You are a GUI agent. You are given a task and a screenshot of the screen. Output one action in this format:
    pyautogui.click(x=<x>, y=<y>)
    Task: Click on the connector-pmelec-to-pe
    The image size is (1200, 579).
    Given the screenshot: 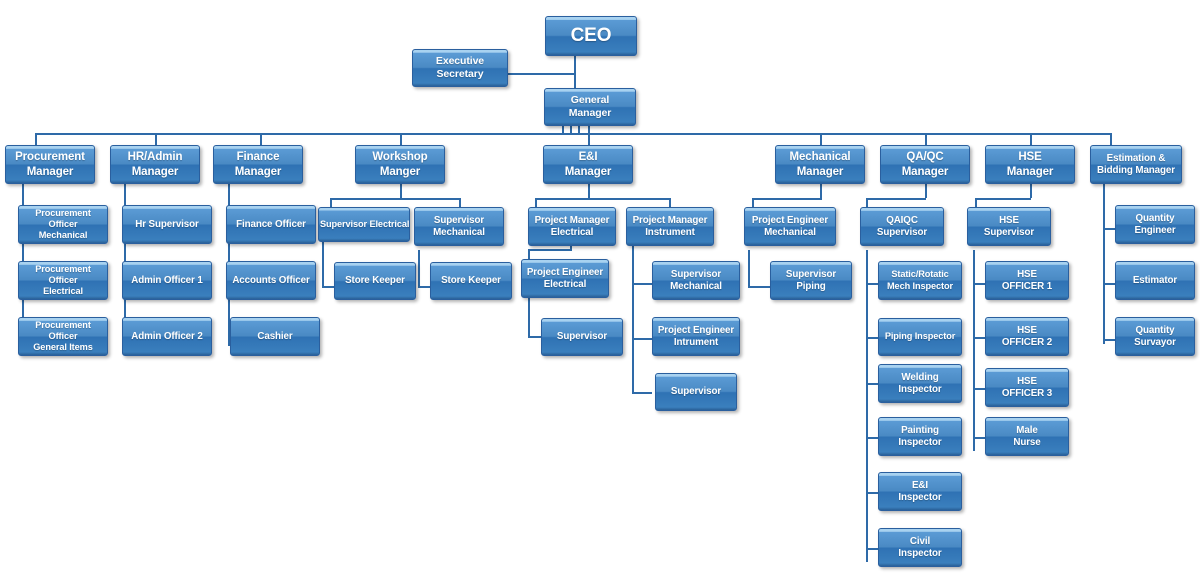 What is the action you would take?
    pyautogui.click(x=550, y=250)
    